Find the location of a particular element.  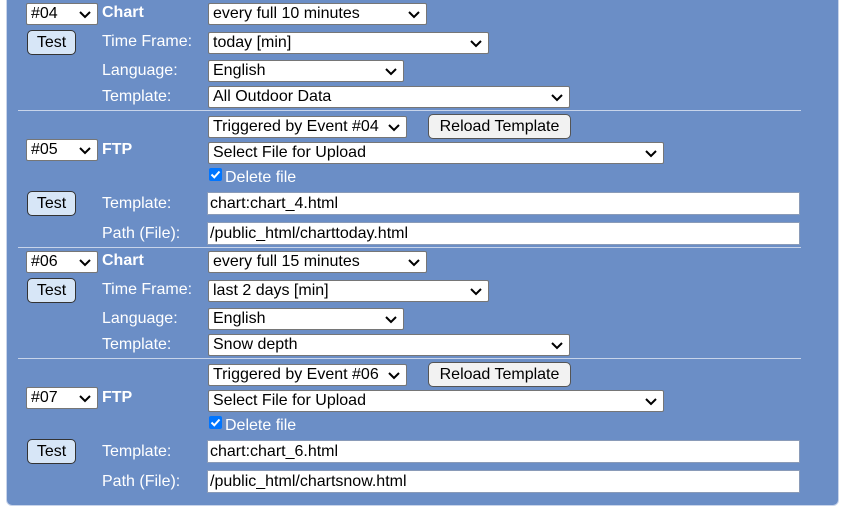

path-field: /public_html/chartsnow.html is located at coordinates (503, 481).